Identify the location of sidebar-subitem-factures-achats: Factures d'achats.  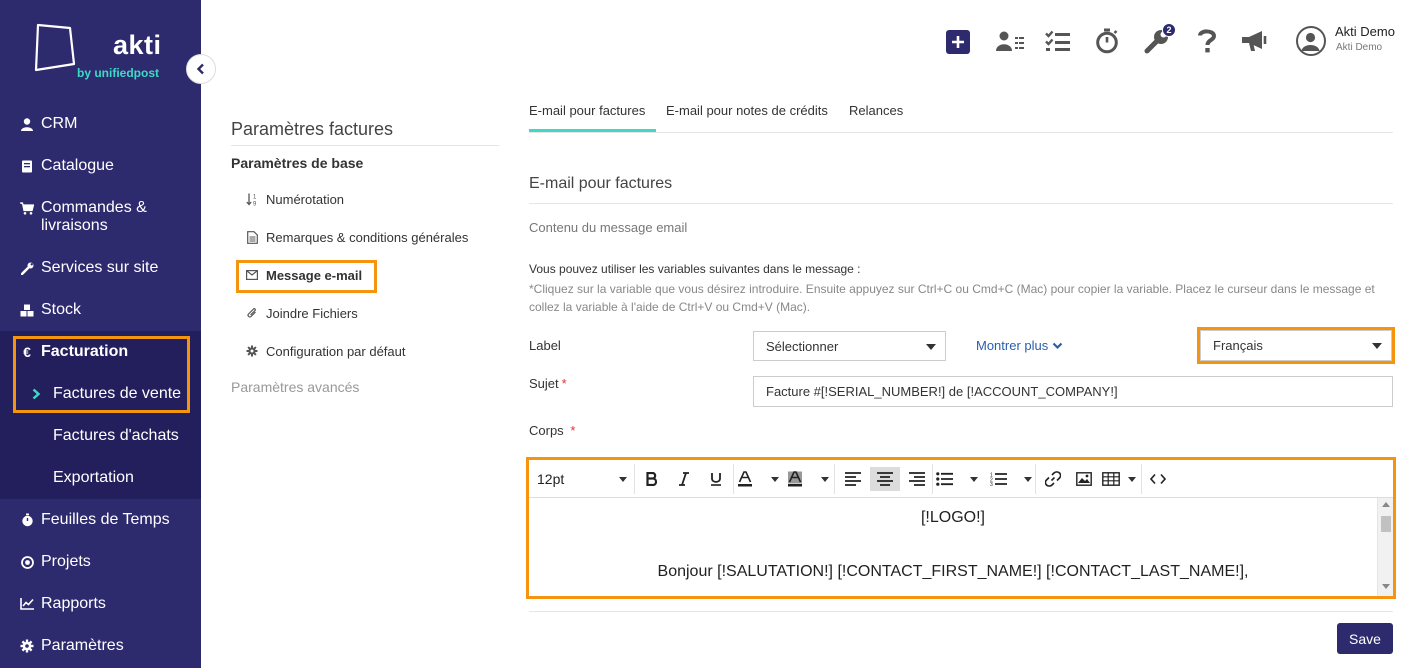
(100, 436).